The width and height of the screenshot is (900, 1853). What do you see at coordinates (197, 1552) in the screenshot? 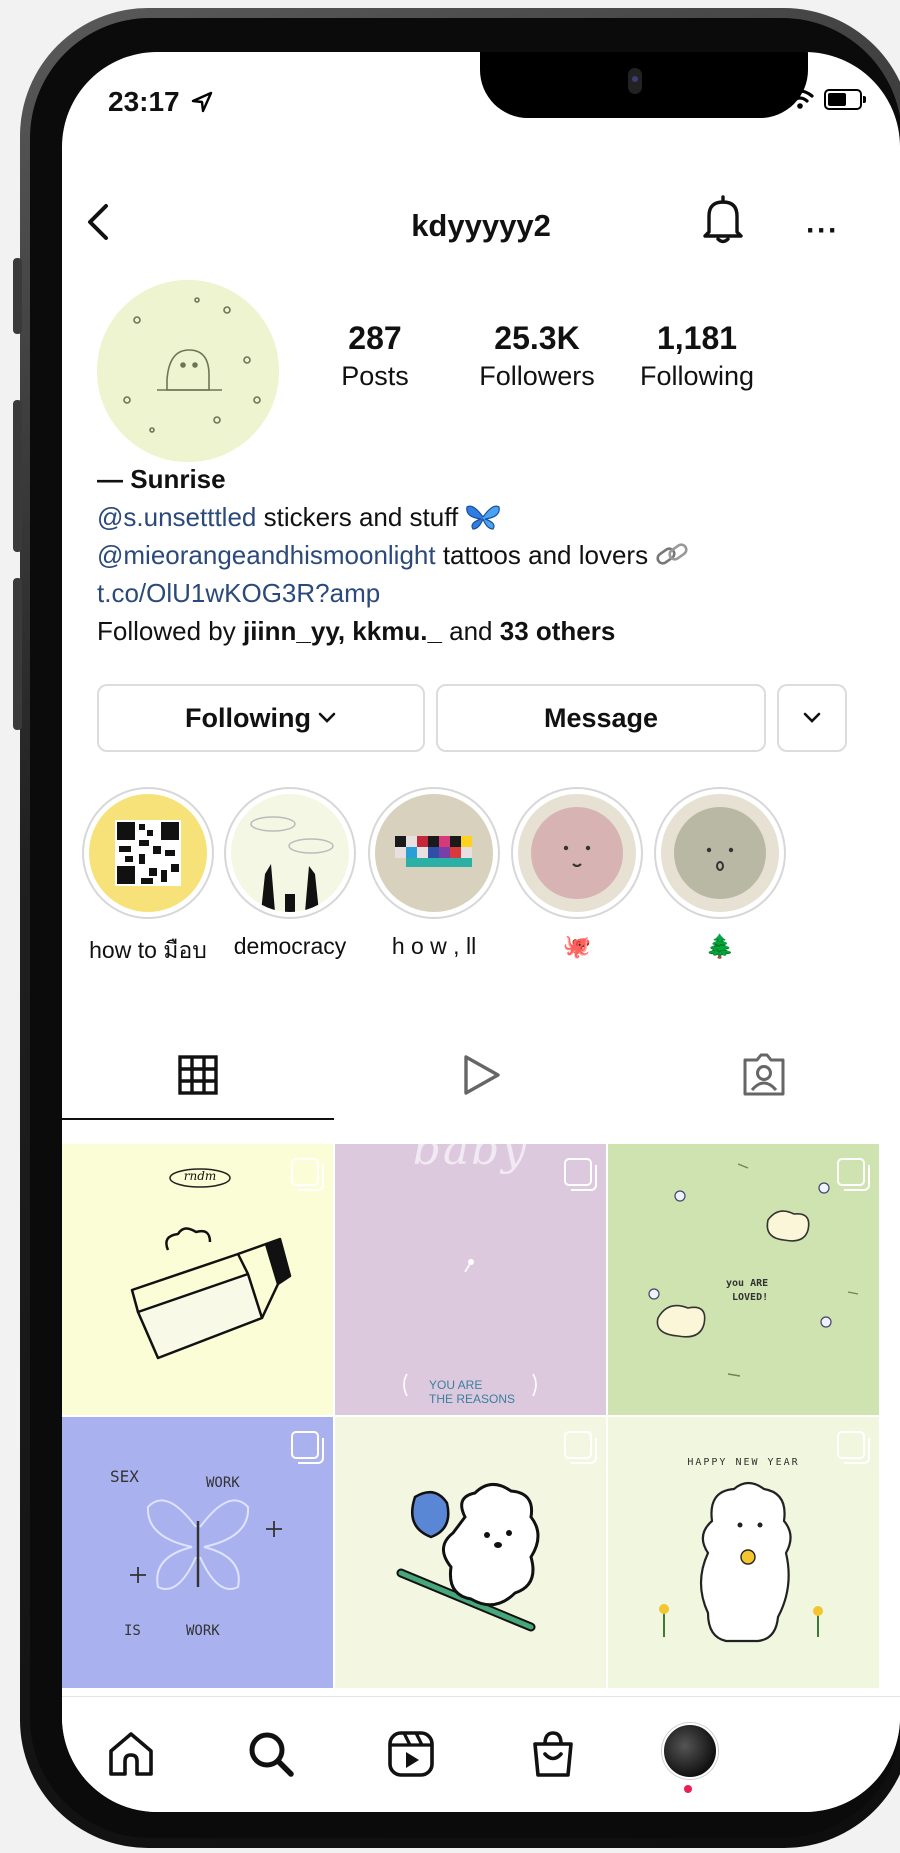
I see `post-4: SEX WORK IS WORK` at bounding box center [197, 1552].